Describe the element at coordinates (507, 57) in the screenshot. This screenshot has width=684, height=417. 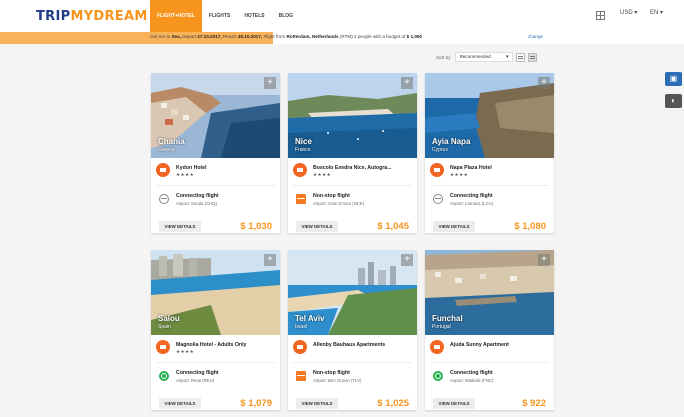
I see `chevron-down-icon: ▾` at that location.